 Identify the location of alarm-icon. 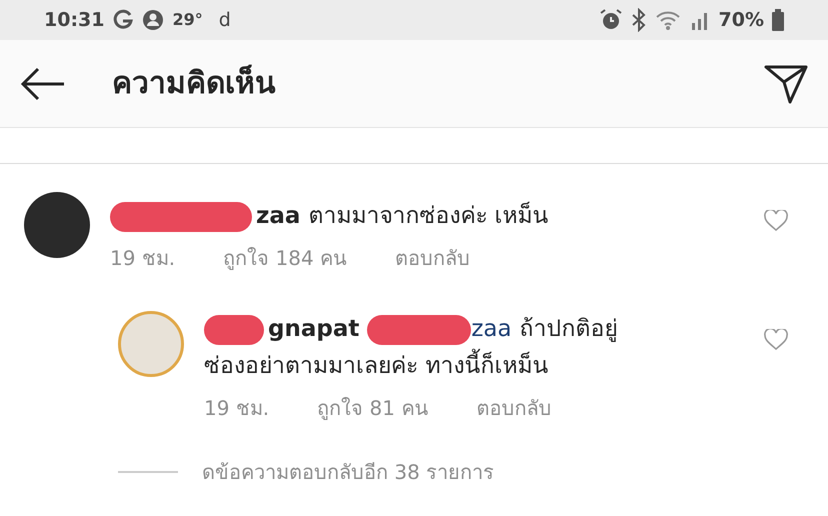
(610, 20).